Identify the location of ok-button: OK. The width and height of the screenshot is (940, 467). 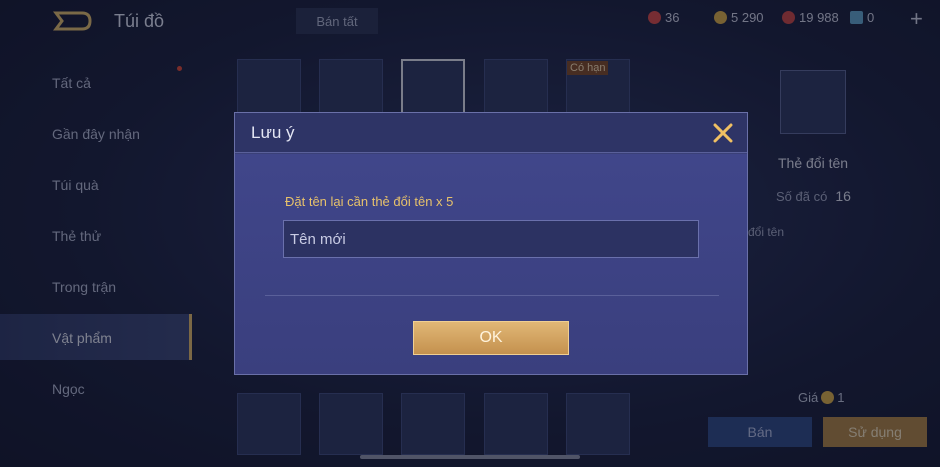
(491, 338).